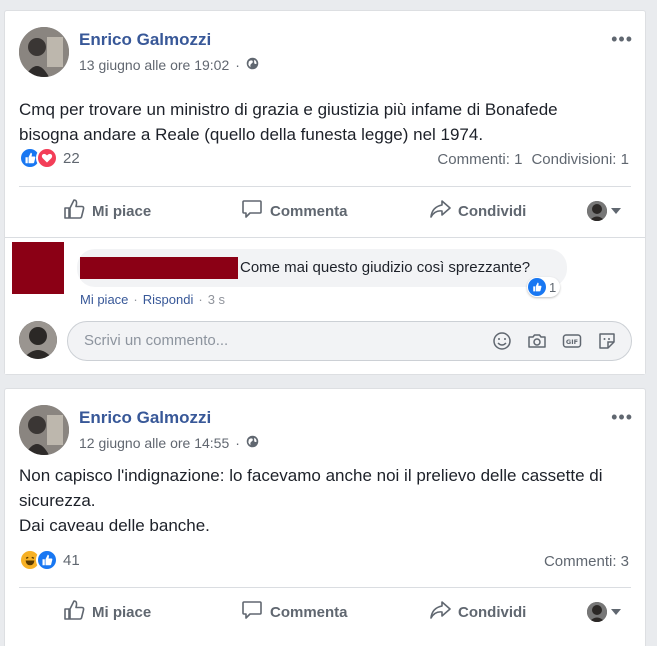 This screenshot has width=657, height=646. Describe the element at coordinates (553, 287) in the screenshot. I see `comment-reaction-count: 1` at that location.